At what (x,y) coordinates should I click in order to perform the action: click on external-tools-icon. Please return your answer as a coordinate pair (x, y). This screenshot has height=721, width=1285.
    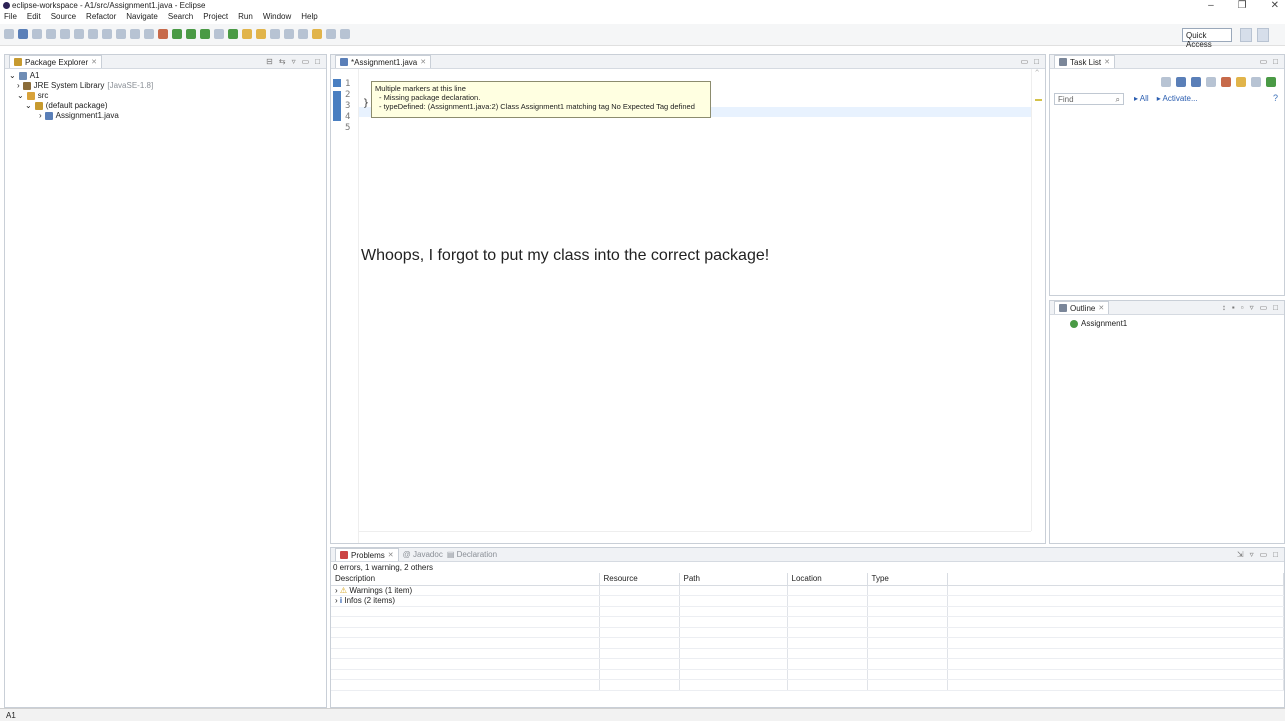
    Looking at the image, I should click on (205, 34).